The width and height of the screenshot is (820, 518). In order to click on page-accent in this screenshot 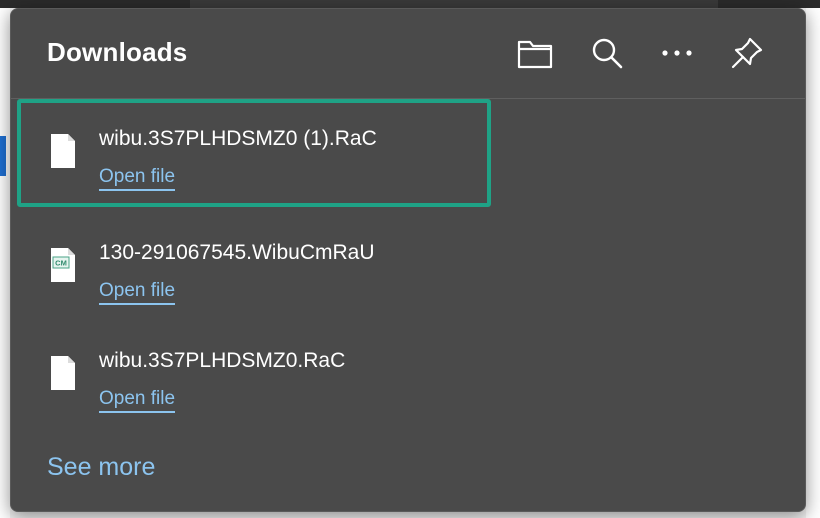, I will do `click(3, 156)`.